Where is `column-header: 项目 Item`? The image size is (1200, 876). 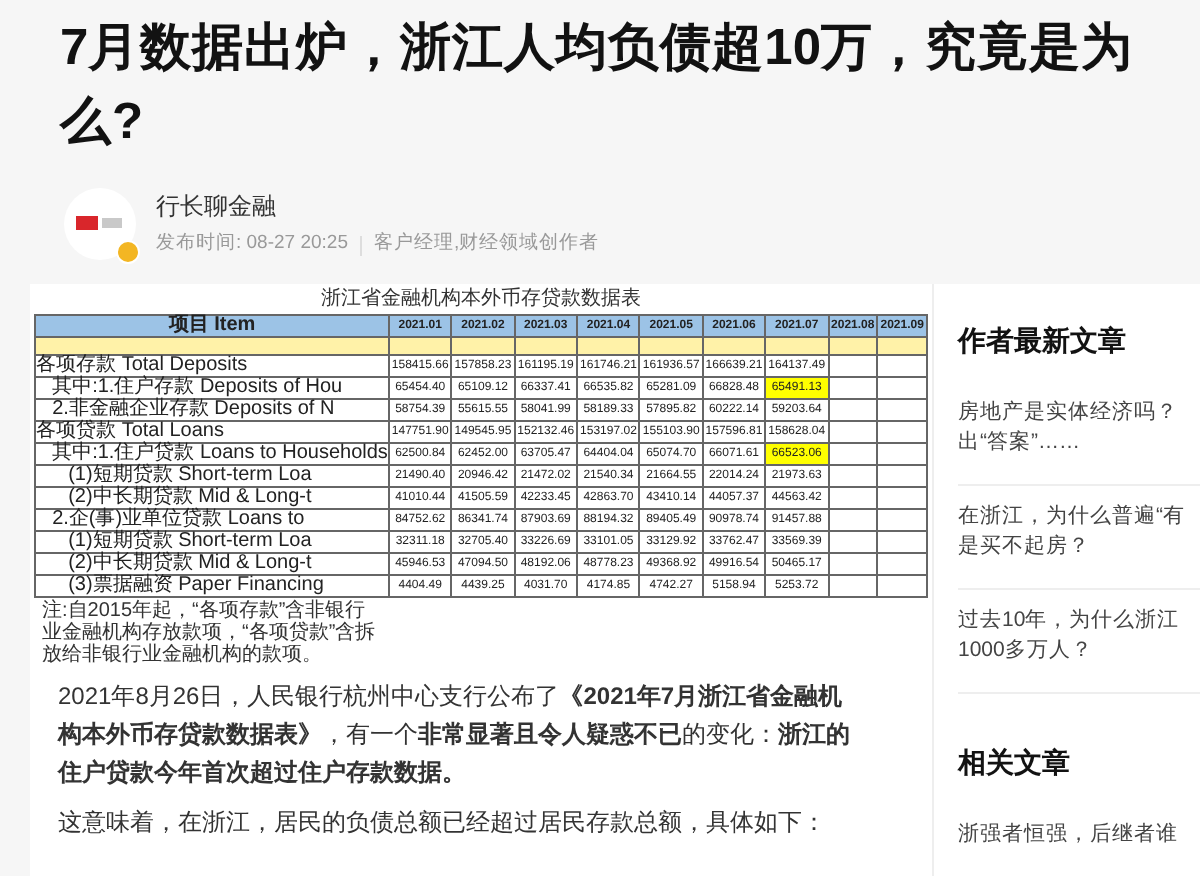
column-header: 项目 Item is located at coordinates (212, 326).